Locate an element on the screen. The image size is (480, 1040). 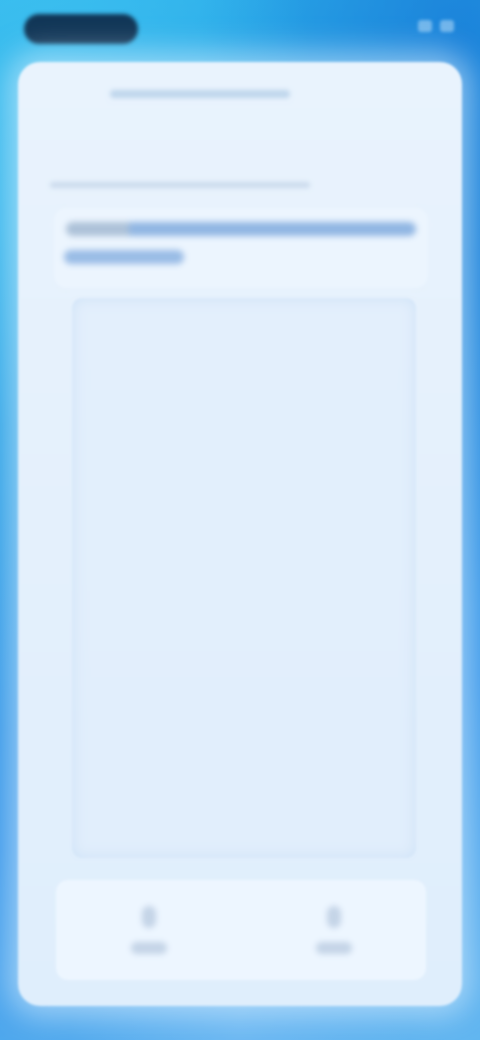
sheet-header is located at coordinates (200, 94).